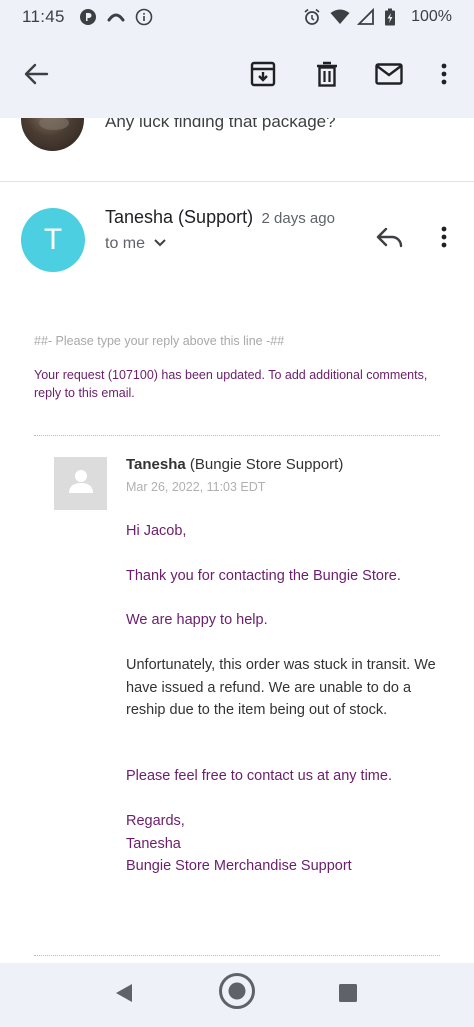 The height and width of the screenshot is (1027, 474). I want to click on regards-text: Regards,, so click(155, 821).